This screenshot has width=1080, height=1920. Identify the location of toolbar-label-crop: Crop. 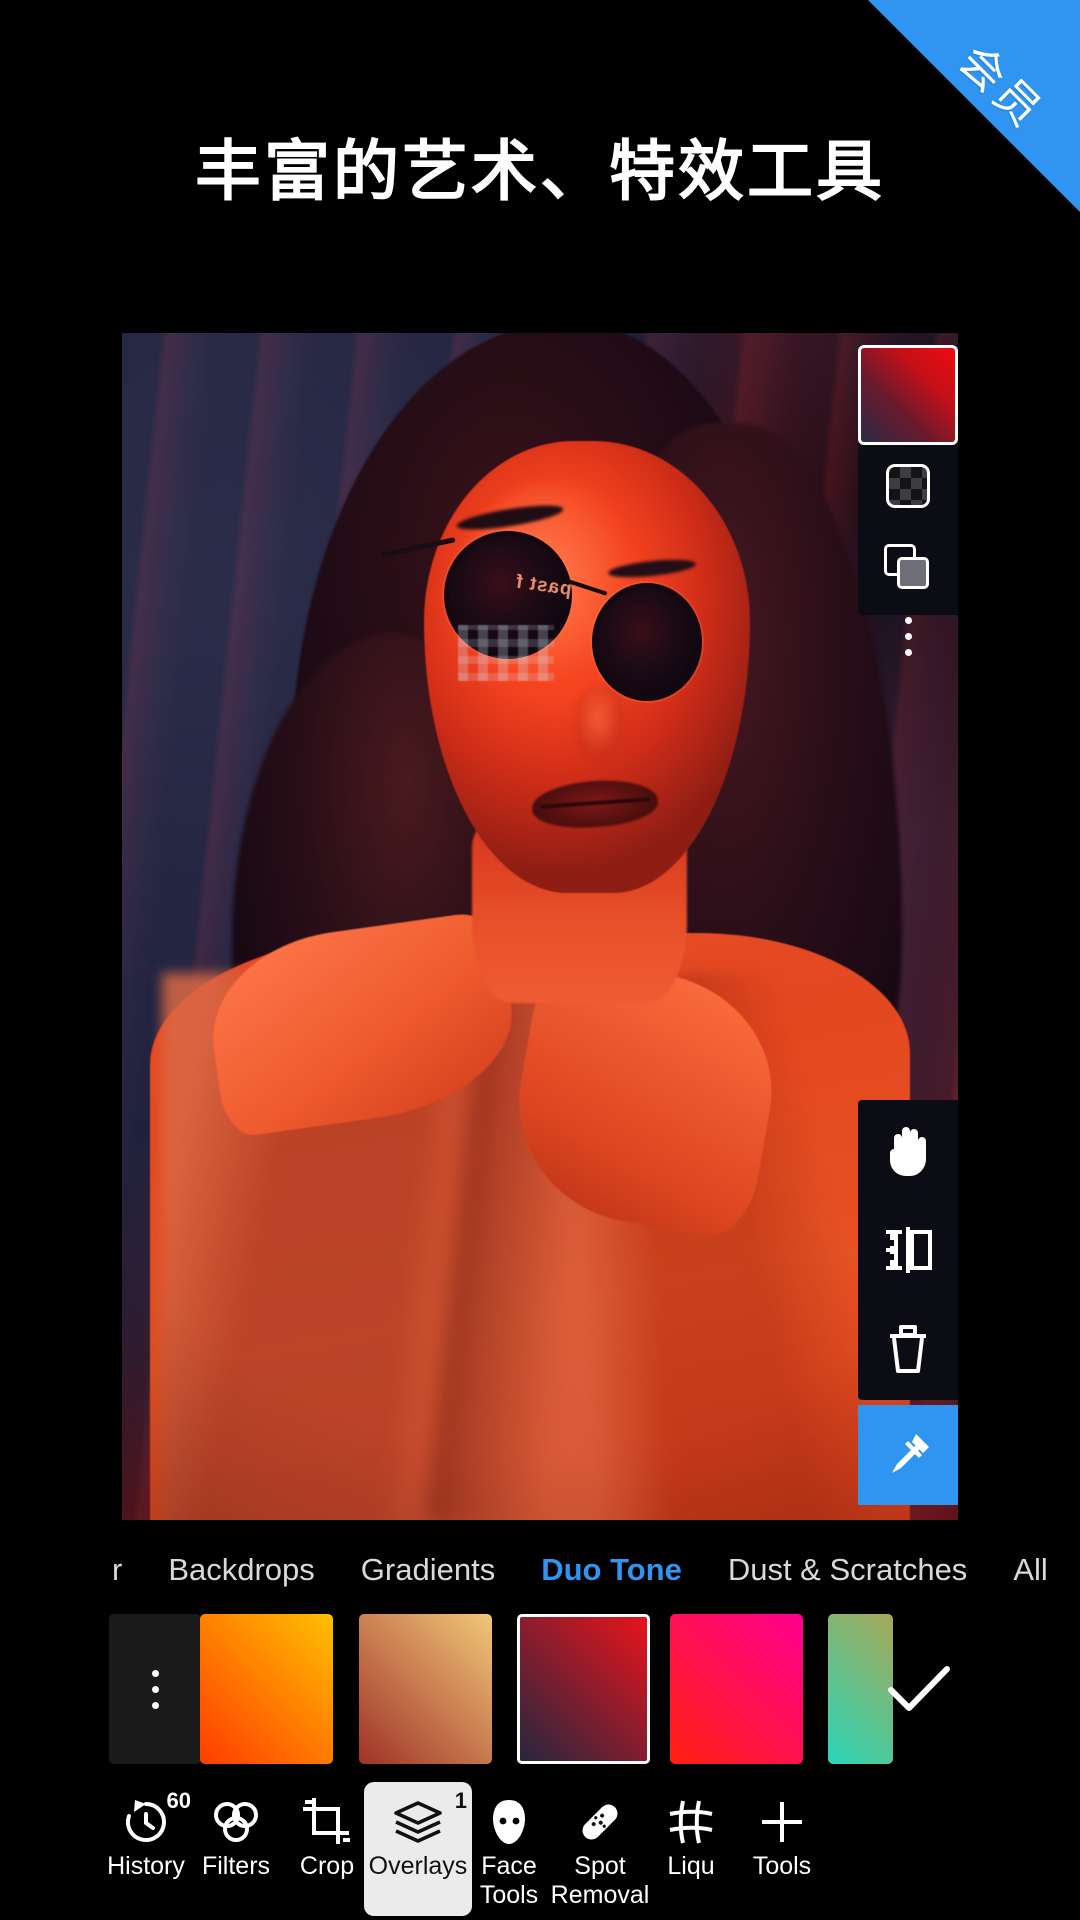
(327, 1866).